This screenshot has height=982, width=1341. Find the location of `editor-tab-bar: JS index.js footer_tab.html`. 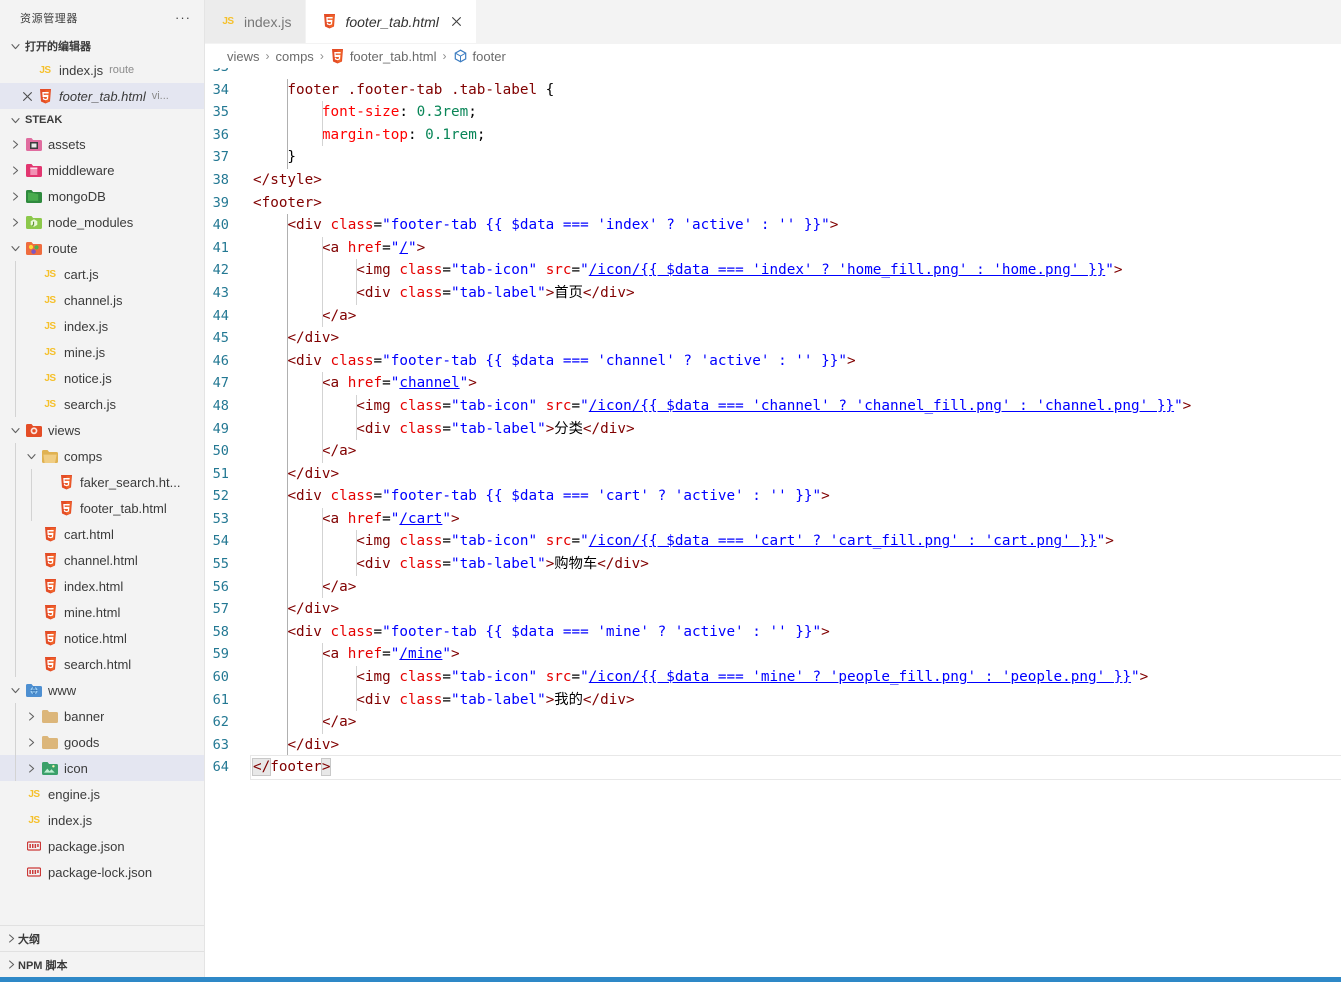

editor-tab-bar: JS index.js footer_tab.html is located at coordinates (773, 22).